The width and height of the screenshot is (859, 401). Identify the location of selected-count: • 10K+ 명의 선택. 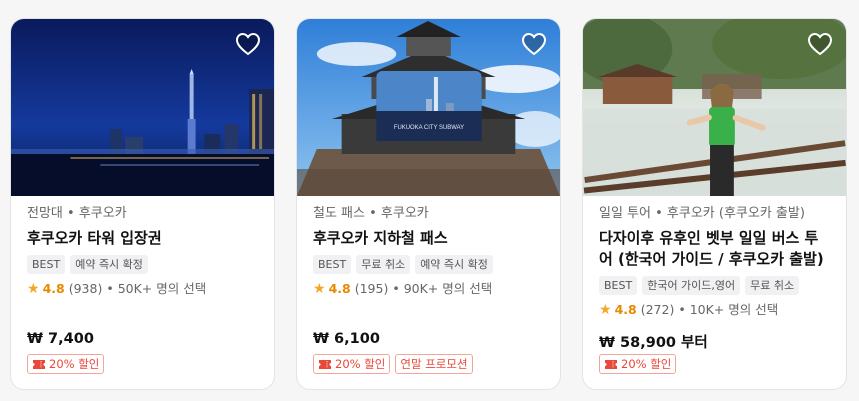
(728, 309).